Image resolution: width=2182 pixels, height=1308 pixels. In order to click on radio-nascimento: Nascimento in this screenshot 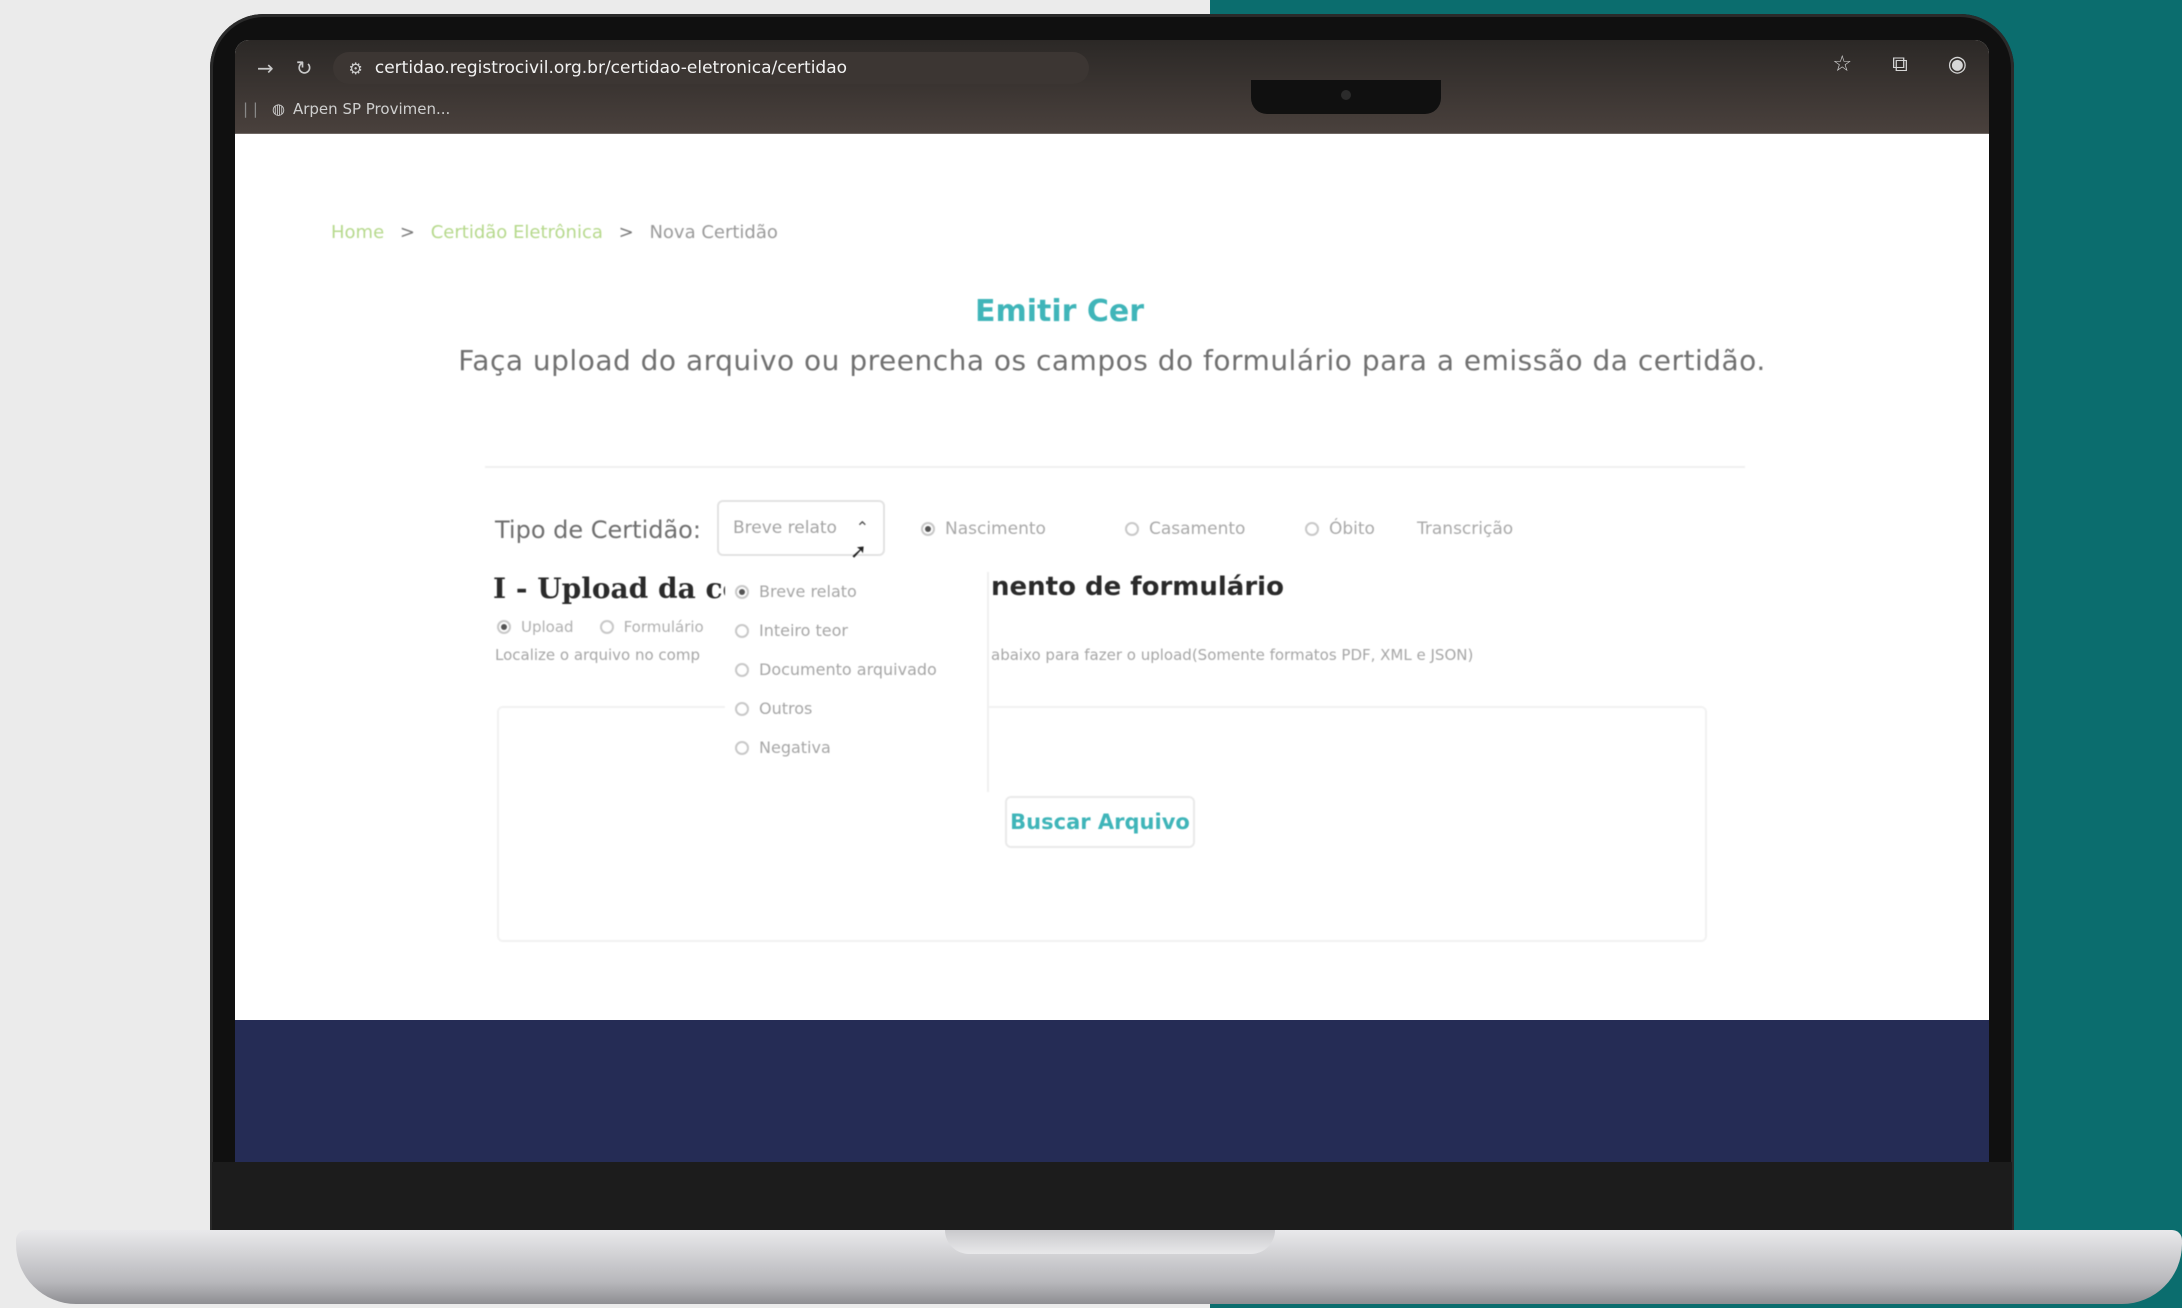, I will do `click(983, 529)`.